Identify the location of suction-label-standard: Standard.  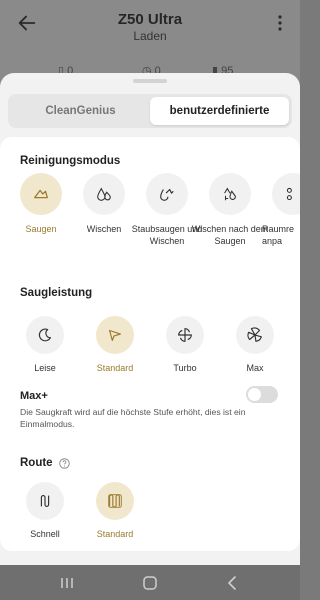
(115, 368).